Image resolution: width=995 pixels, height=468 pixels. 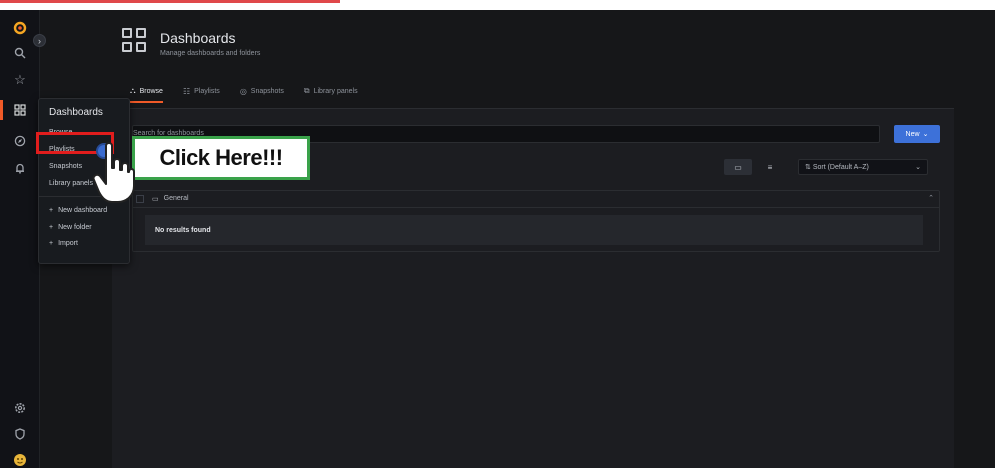 I want to click on flyout-action-new-dashboard: + New dashboard, so click(x=78, y=210).